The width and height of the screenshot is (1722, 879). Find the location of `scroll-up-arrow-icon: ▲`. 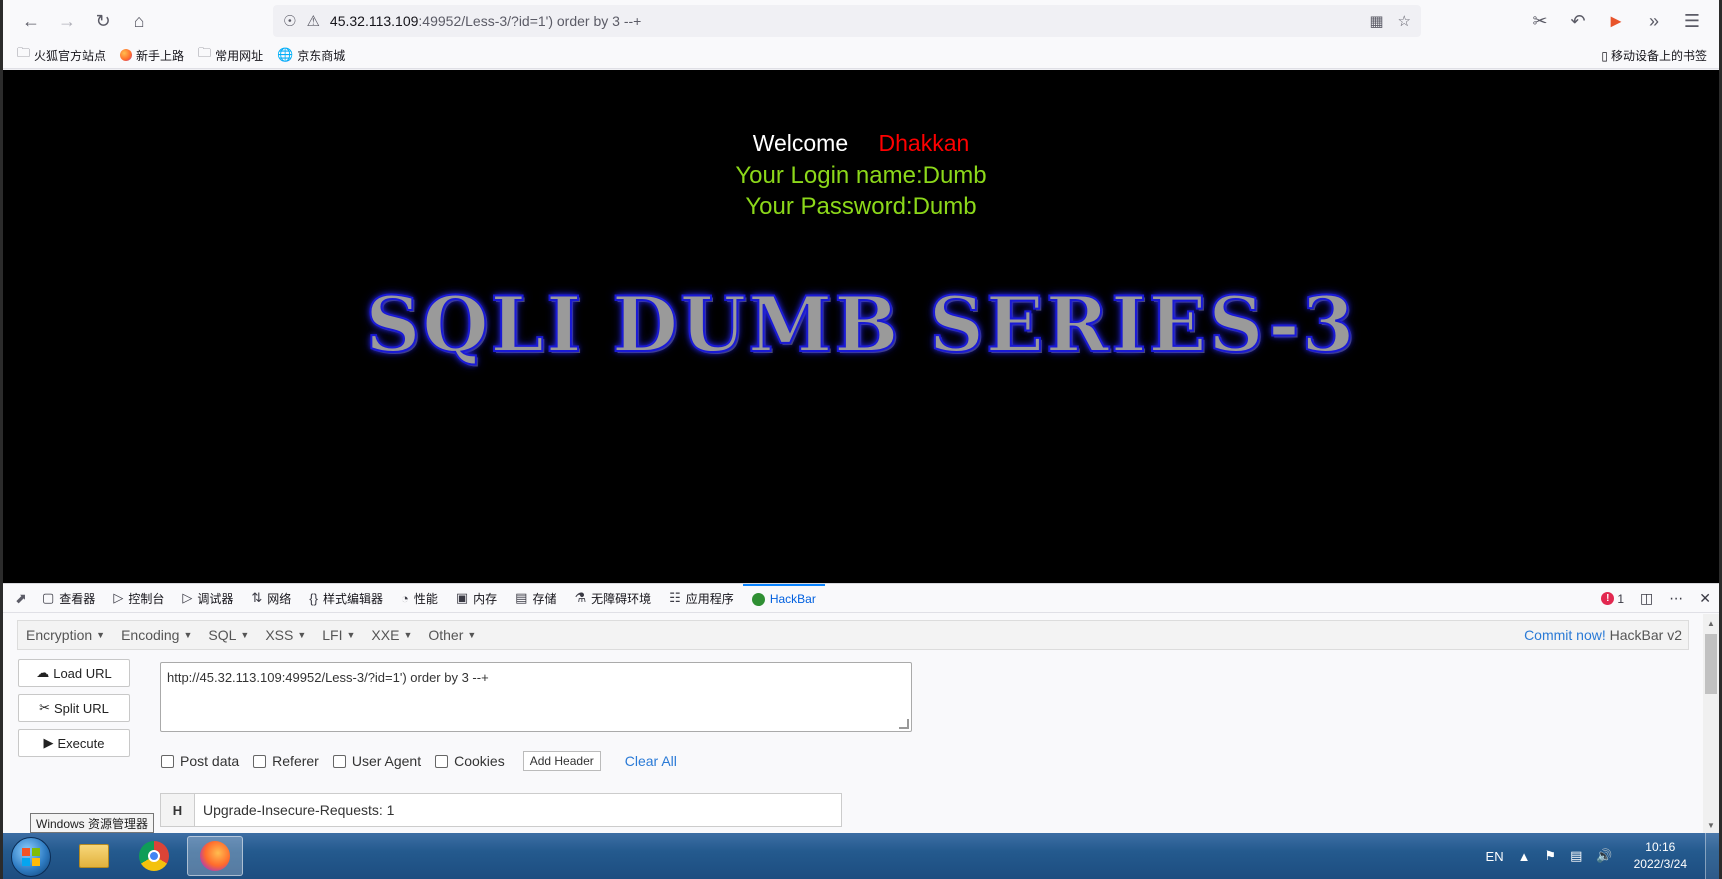

scroll-up-arrow-icon: ▲ is located at coordinates (1711, 623).